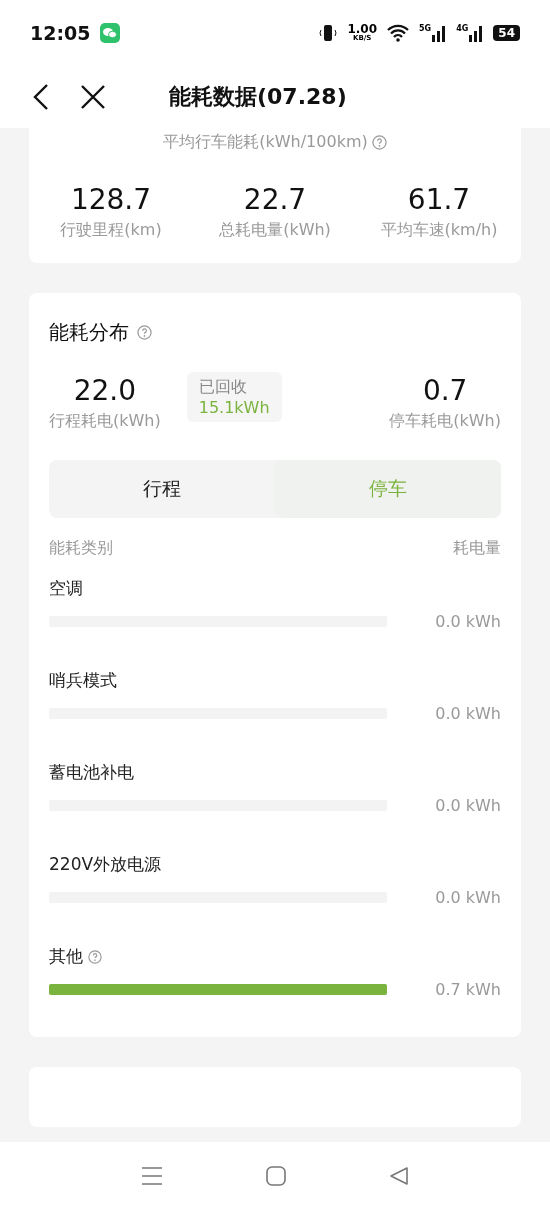 The image size is (550, 1209). What do you see at coordinates (362, 29) in the screenshot?
I see `network-speed: 1.00` at bounding box center [362, 29].